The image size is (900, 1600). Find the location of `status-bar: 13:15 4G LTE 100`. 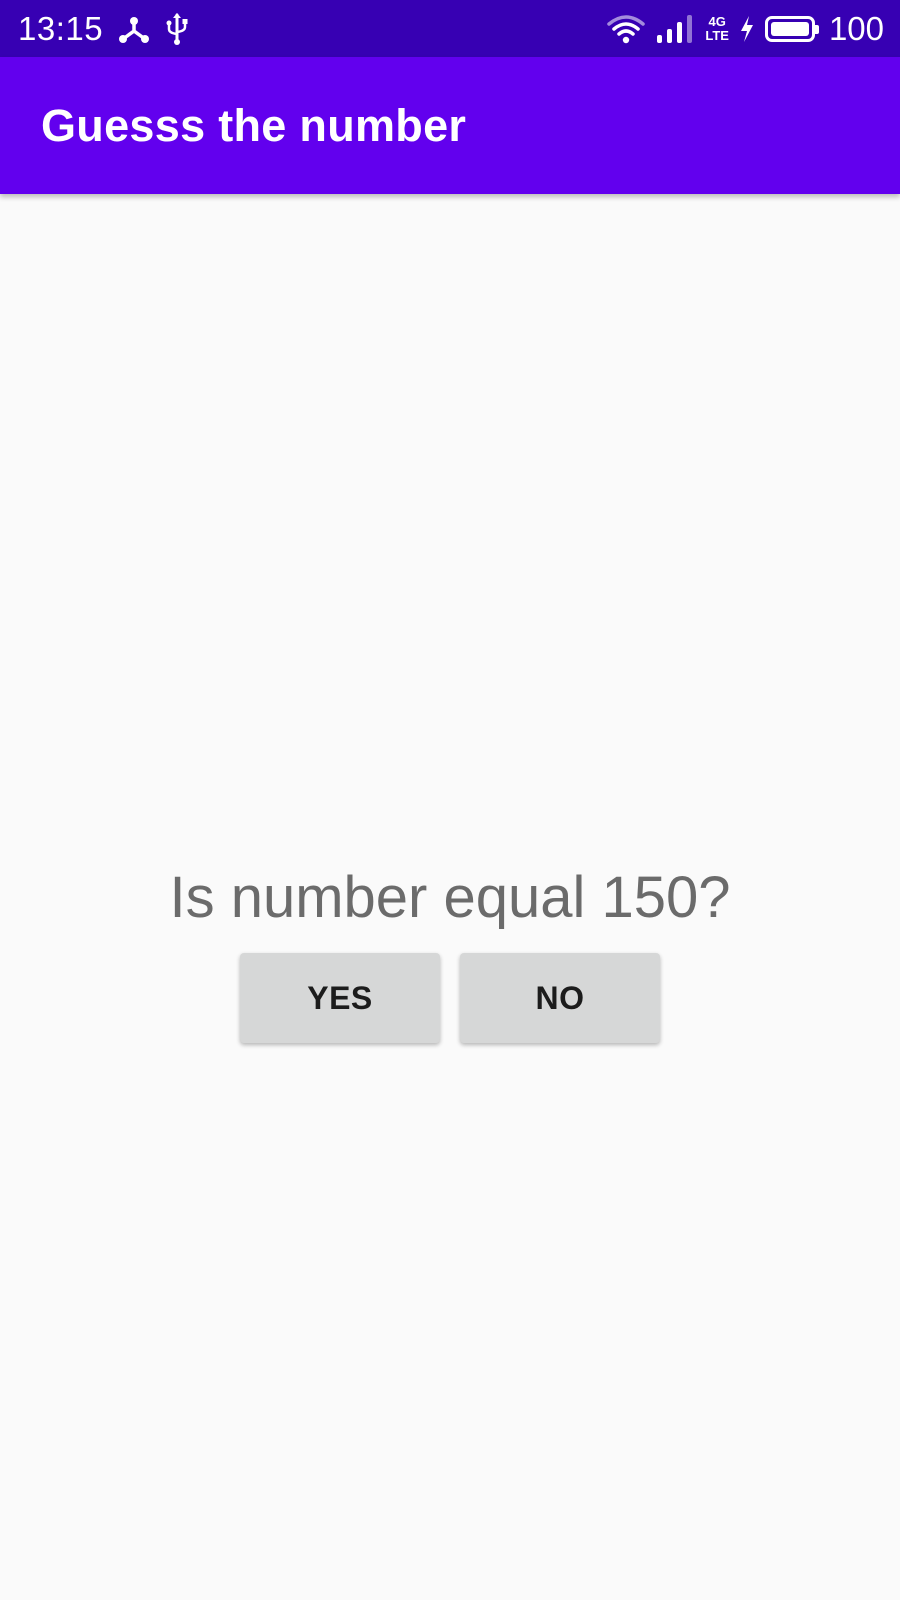

status-bar: 13:15 4G LTE 100 is located at coordinates (450, 28).